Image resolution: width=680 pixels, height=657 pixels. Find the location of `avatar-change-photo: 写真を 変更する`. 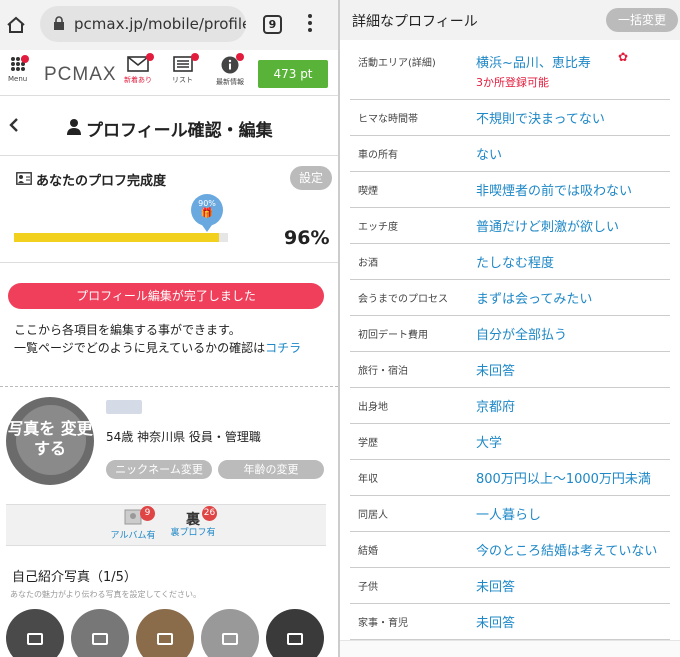

avatar-change-photo: 写真を 変更する is located at coordinates (50, 441).